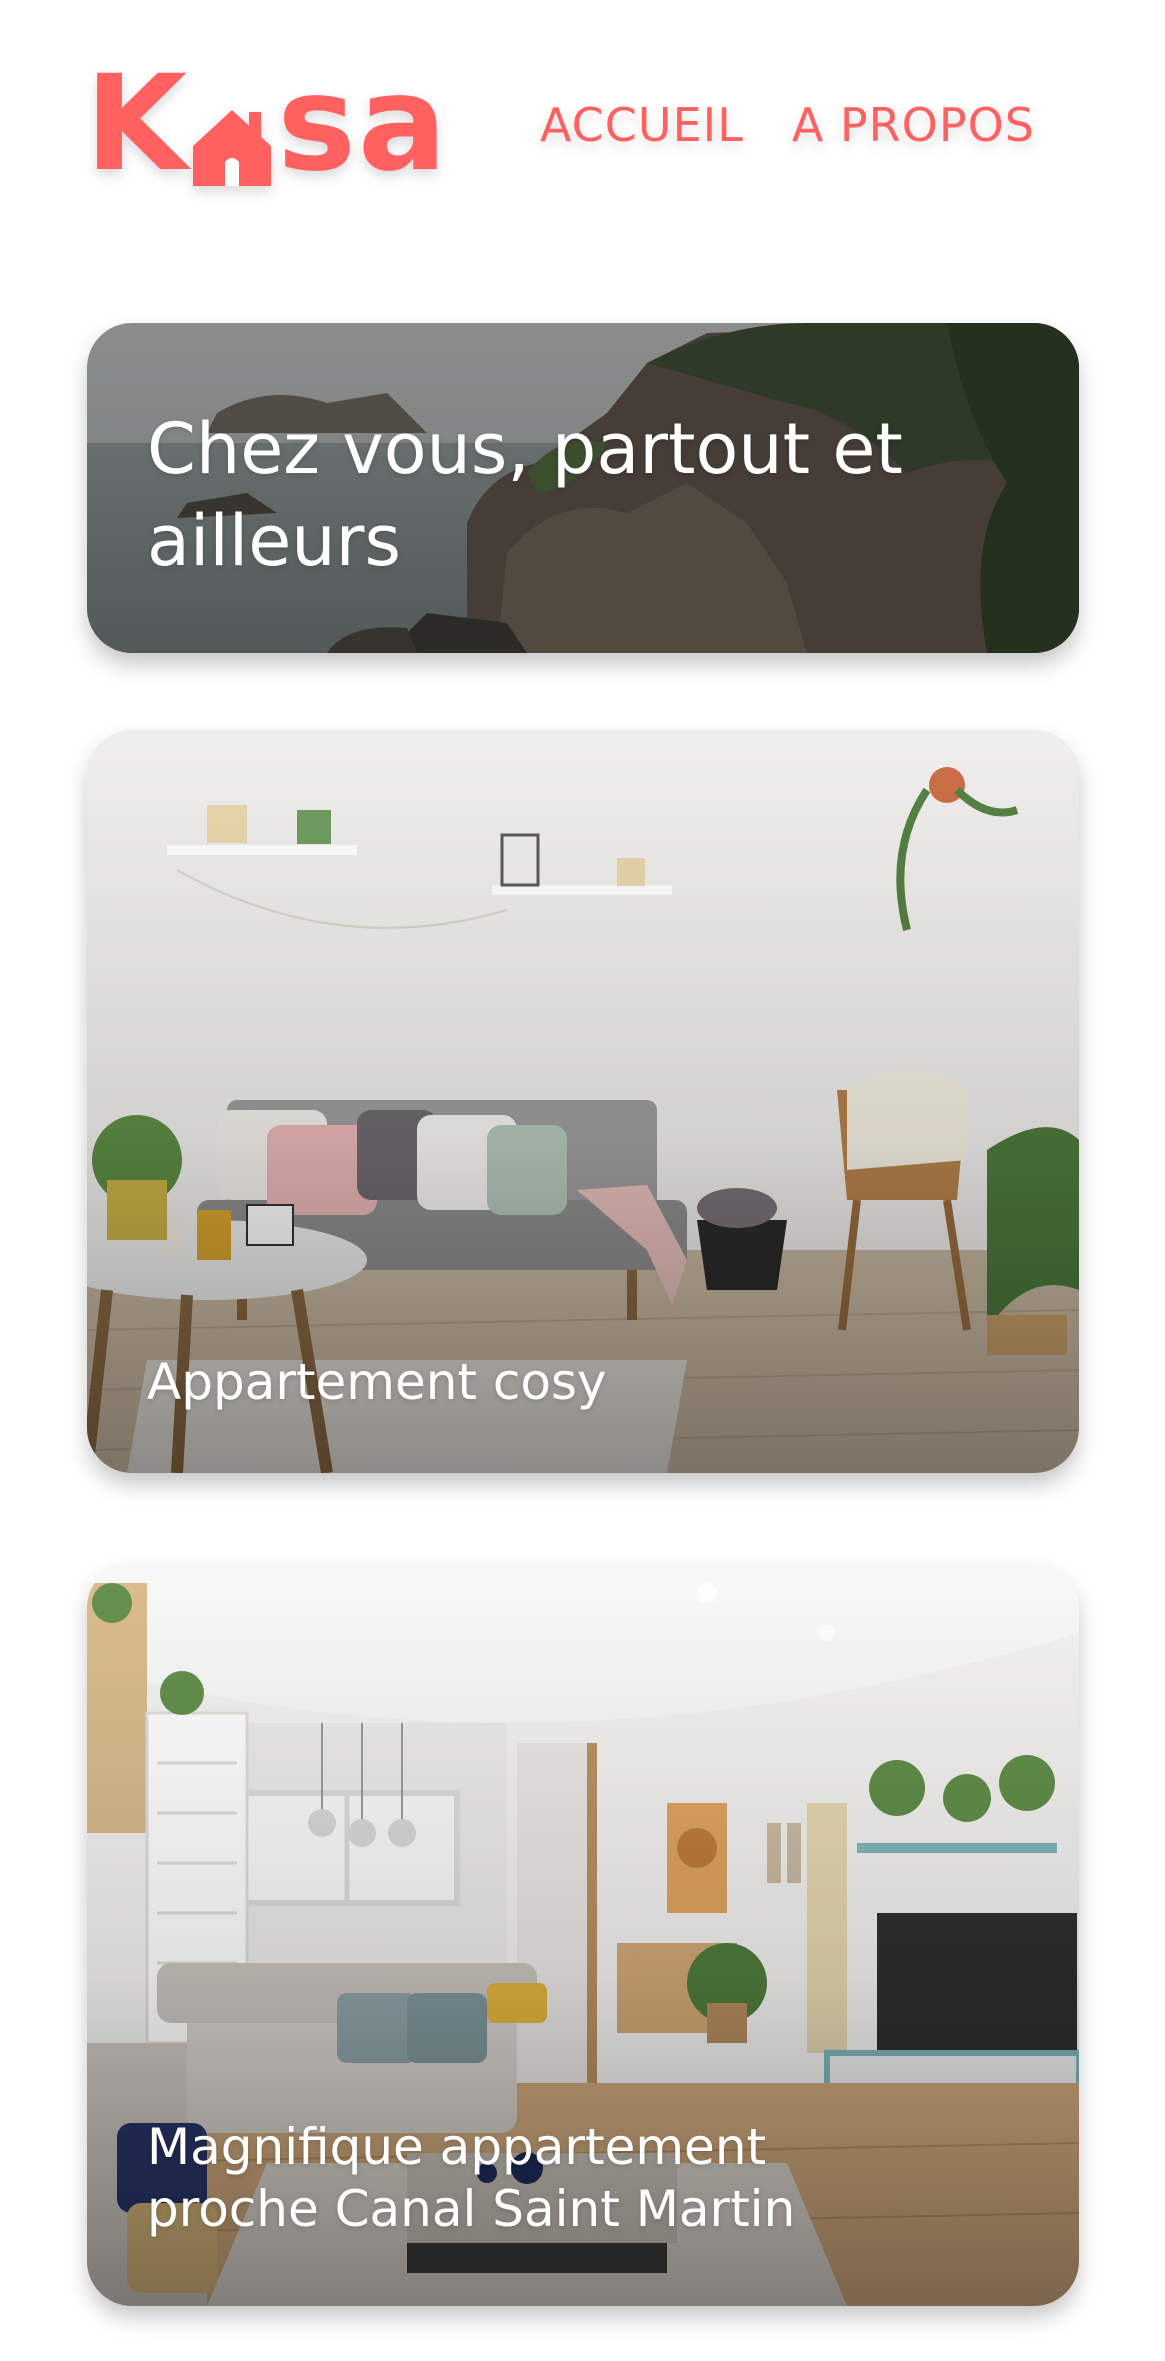  Describe the element at coordinates (363, 124) in the screenshot. I see `logo-letters-sa: sa` at that location.